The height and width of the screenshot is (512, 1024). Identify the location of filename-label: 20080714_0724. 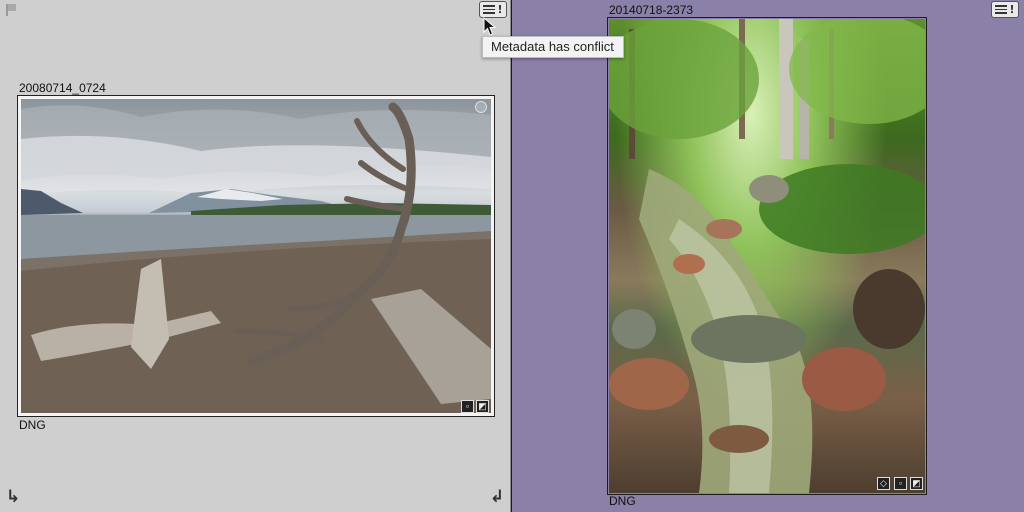
(62, 88).